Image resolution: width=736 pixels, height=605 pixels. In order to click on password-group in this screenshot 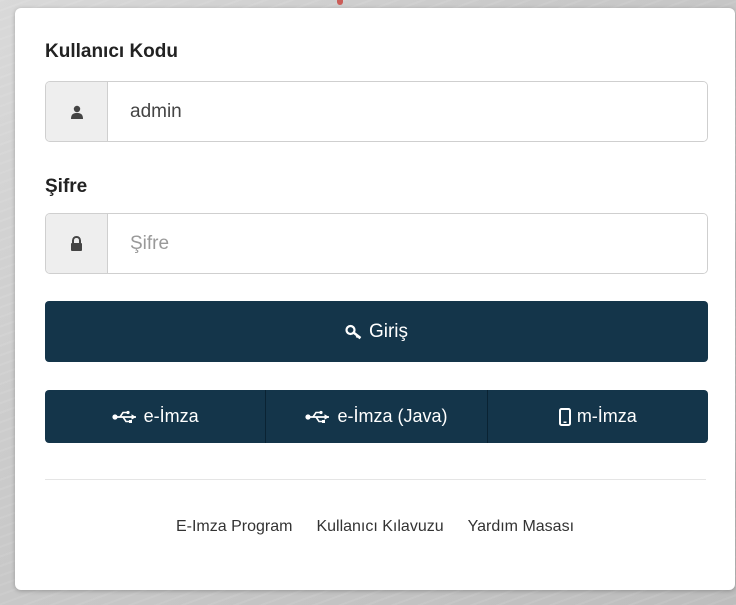, I will do `click(376, 243)`.